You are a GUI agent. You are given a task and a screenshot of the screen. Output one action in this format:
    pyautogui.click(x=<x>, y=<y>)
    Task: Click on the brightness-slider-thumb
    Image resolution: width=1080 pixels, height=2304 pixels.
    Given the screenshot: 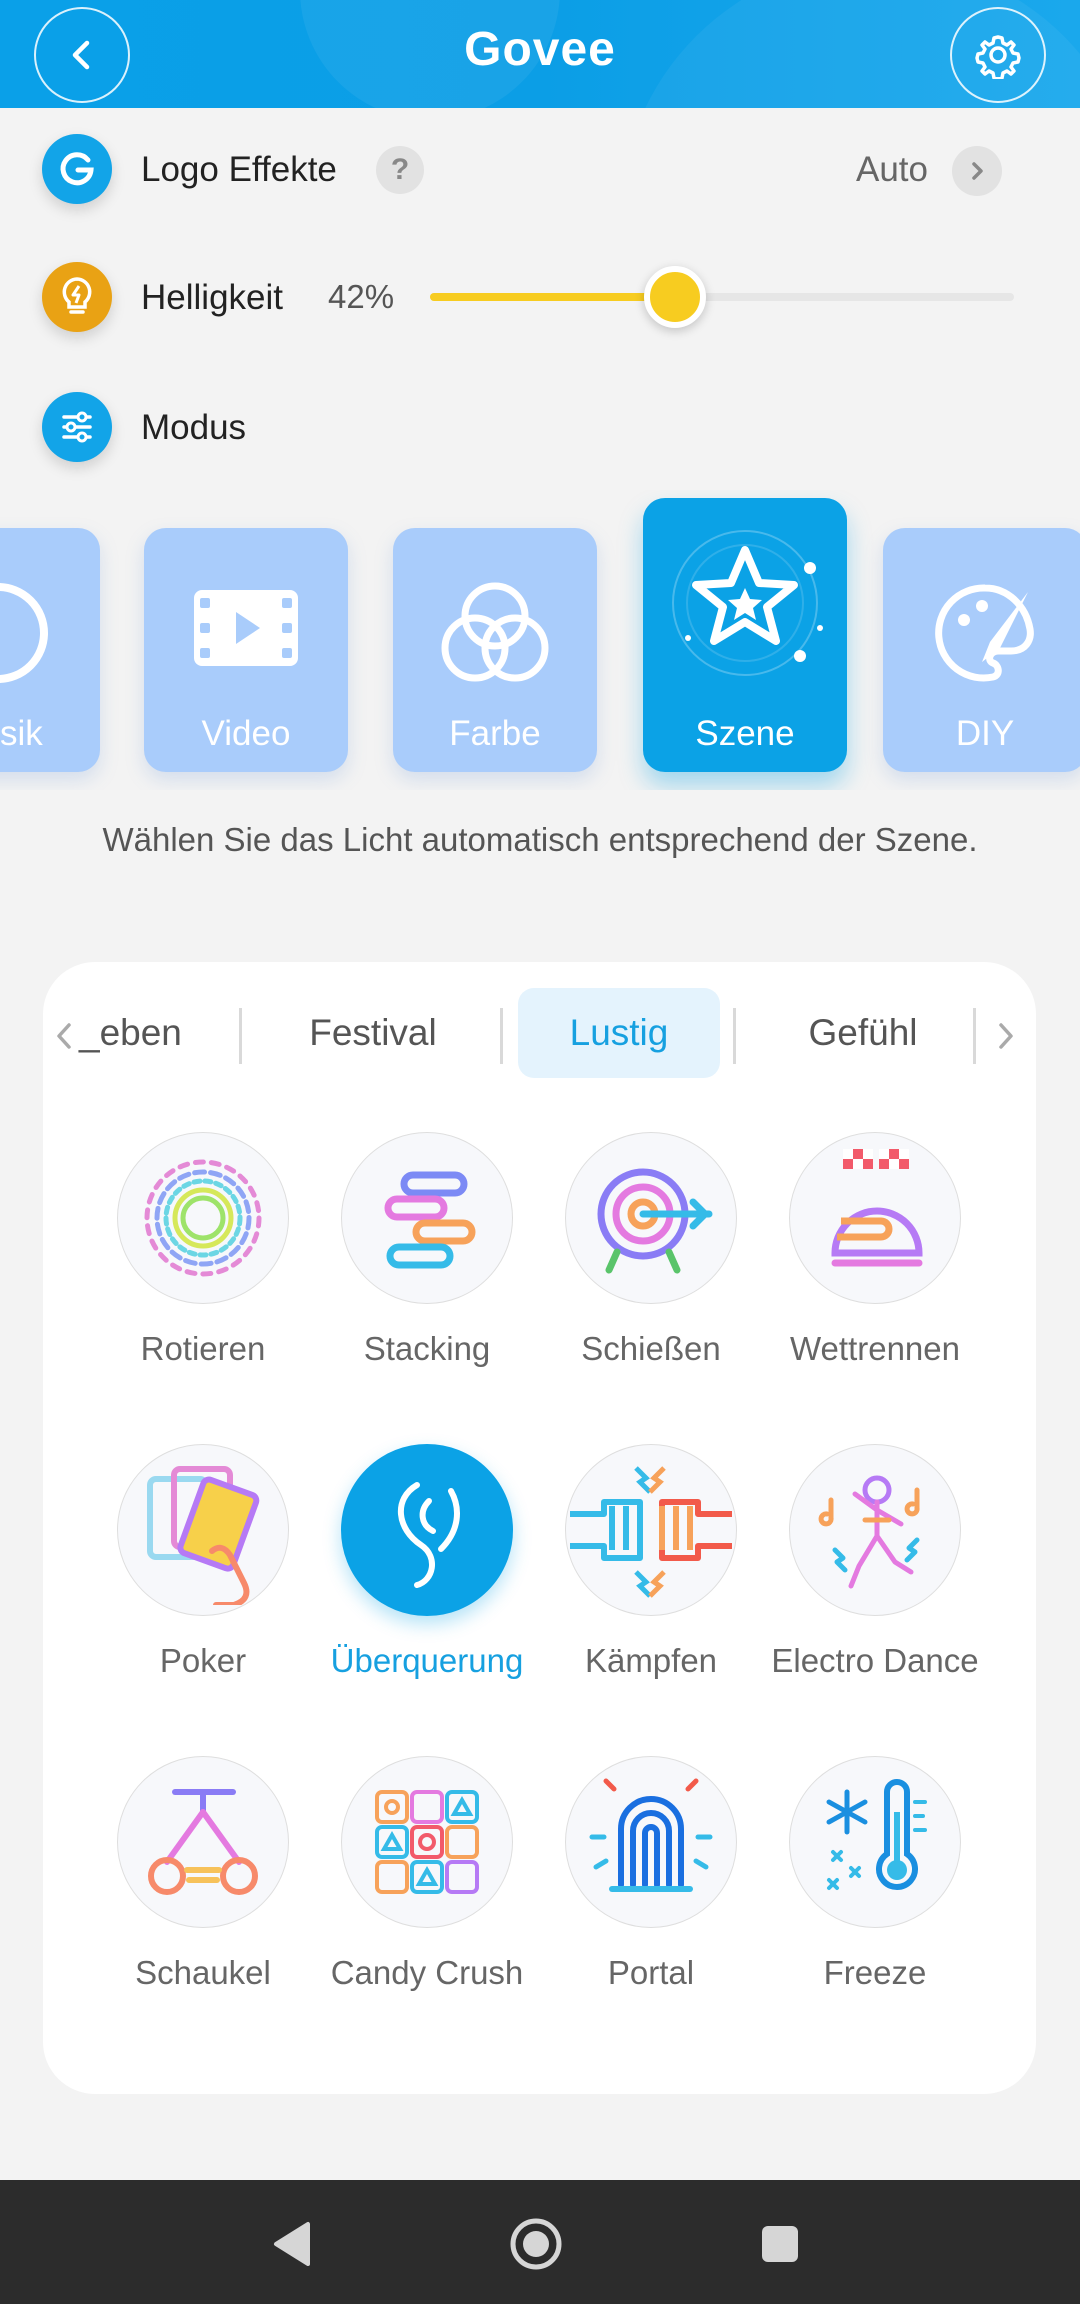 What is the action you would take?
    pyautogui.click(x=675, y=297)
    